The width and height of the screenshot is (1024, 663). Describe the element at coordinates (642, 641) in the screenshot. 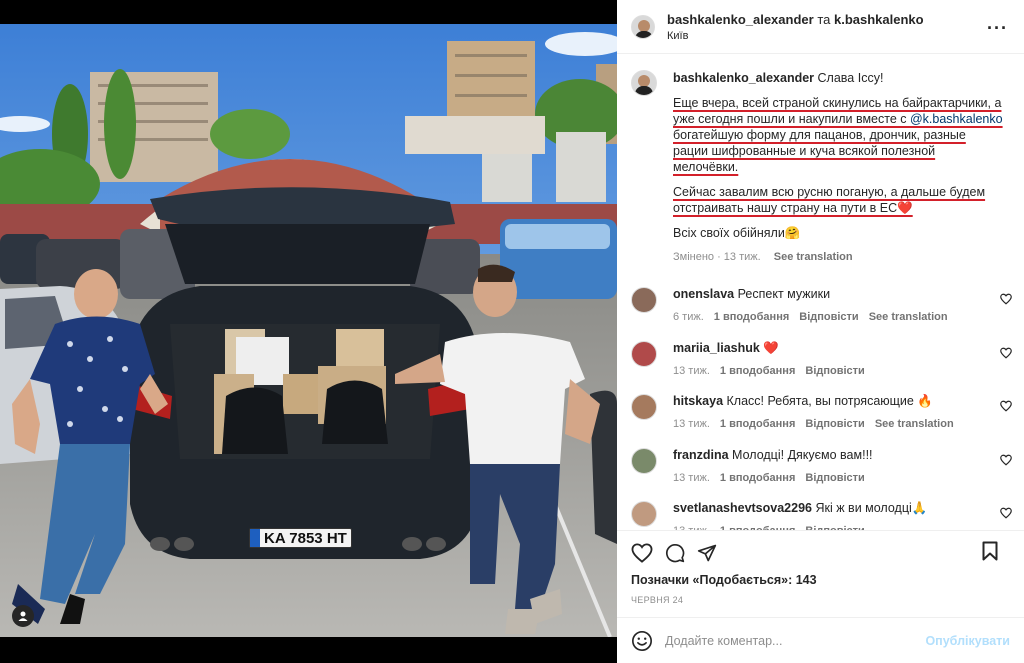

I see `emoji-icon` at that location.